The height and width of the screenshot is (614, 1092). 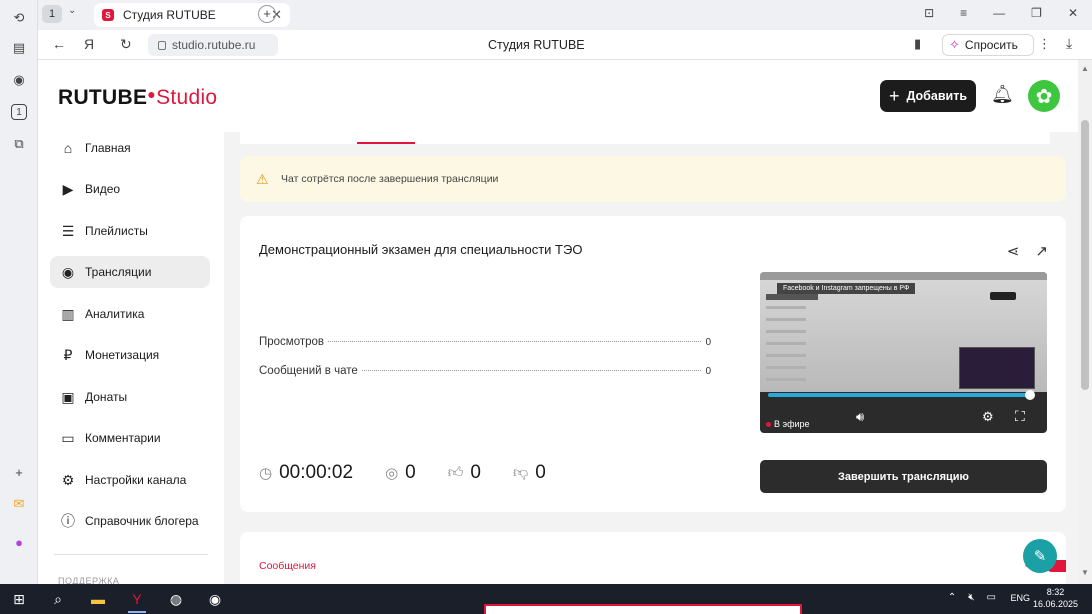 What do you see at coordinates (1044, 44) in the screenshot?
I see `more-vertical-icon: ⋮` at bounding box center [1044, 44].